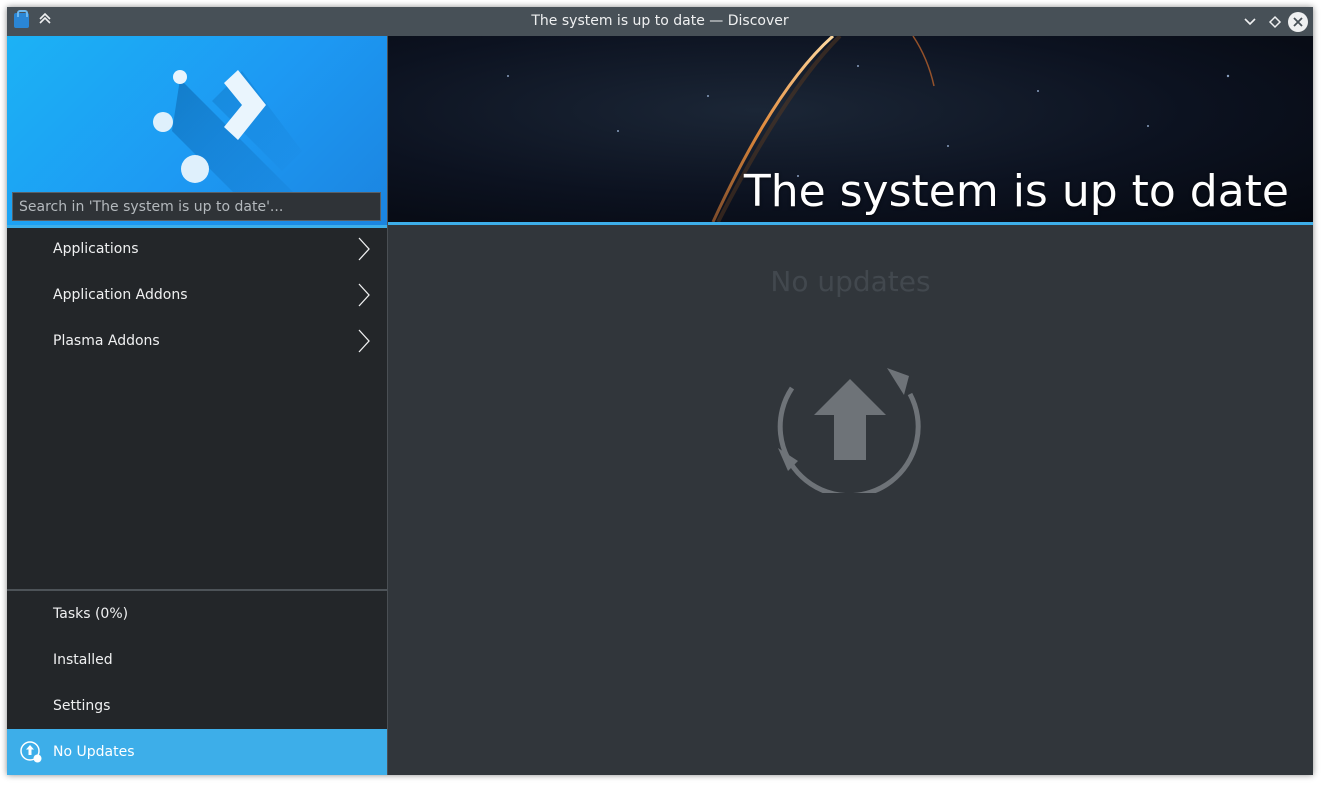 This screenshot has width=1326, height=788. Describe the element at coordinates (197, 614) in the screenshot. I see `sidebar-item-tasks: Tasks (0%)` at that location.